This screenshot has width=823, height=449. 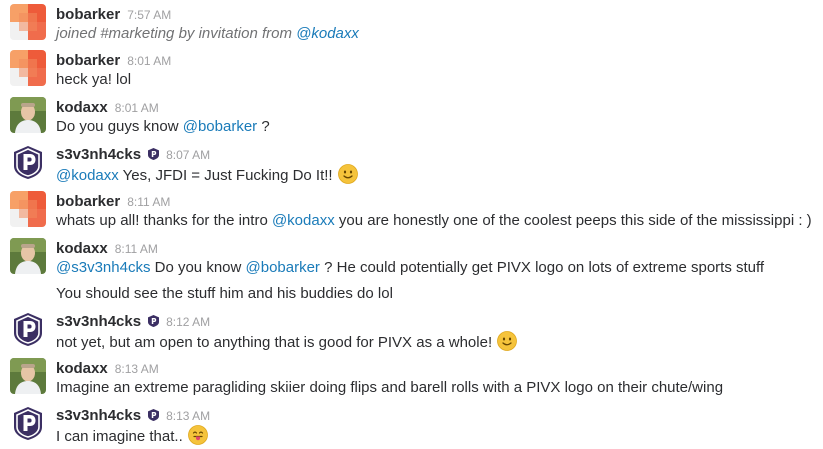 I want to click on message-text: heck ya! lol, so click(x=93, y=80).